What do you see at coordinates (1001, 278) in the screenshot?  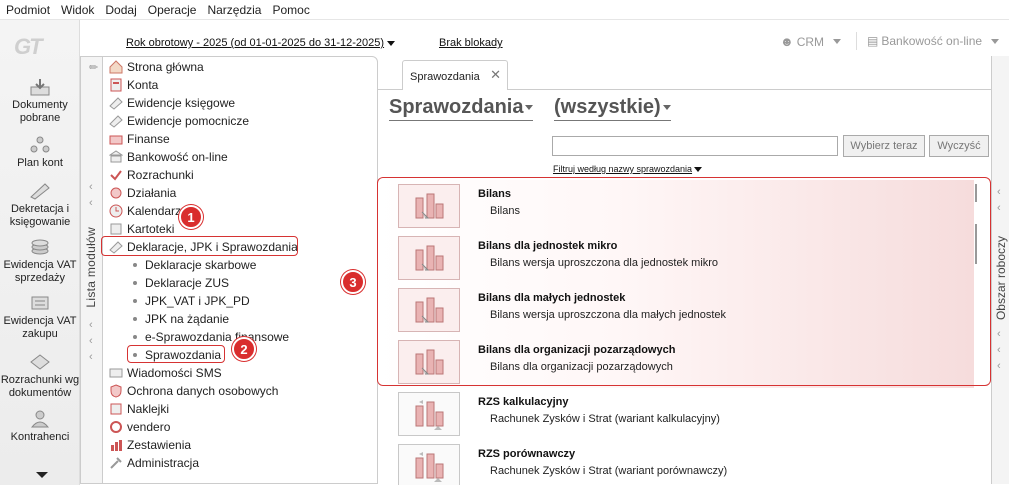 I see `workspace-label: Obszar roboczy` at bounding box center [1001, 278].